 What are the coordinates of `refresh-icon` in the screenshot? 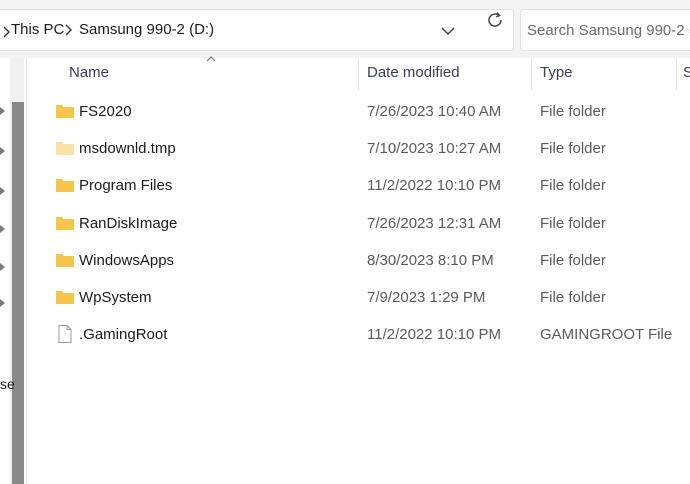 It's located at (495, 20).